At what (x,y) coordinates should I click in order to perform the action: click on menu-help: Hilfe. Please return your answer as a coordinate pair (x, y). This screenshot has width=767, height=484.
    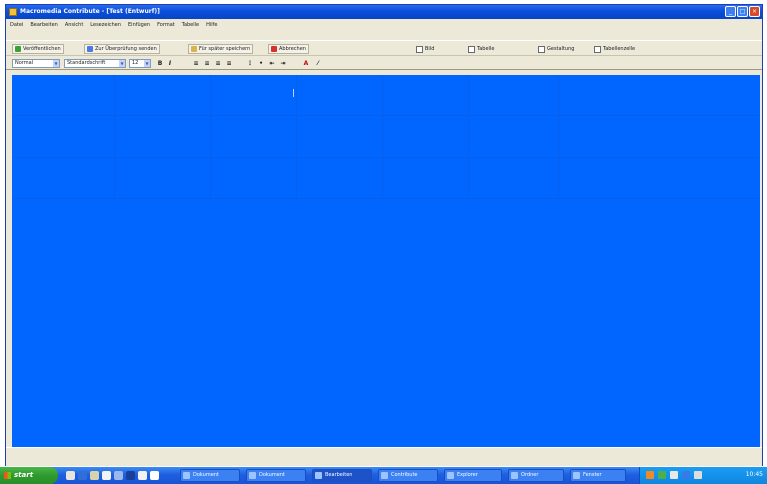
    Looking at the image, I should click on (211, 25).